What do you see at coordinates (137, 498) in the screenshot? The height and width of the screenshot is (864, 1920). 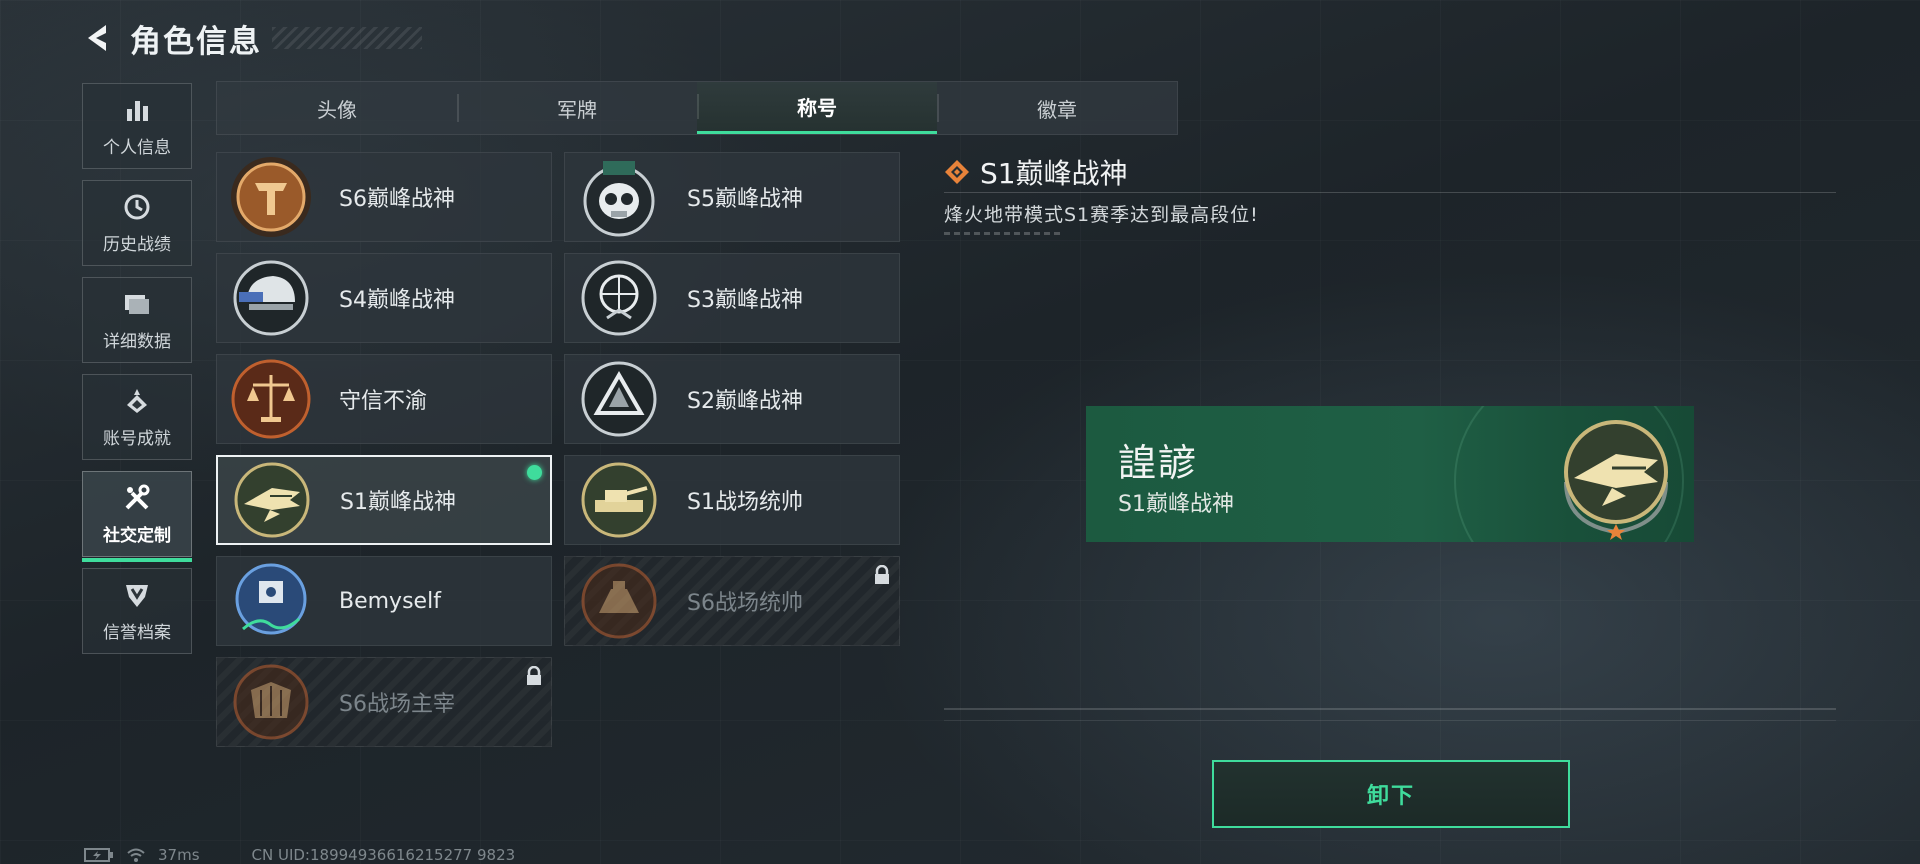 I see `tools-icon` at bounding box center [137, 498].